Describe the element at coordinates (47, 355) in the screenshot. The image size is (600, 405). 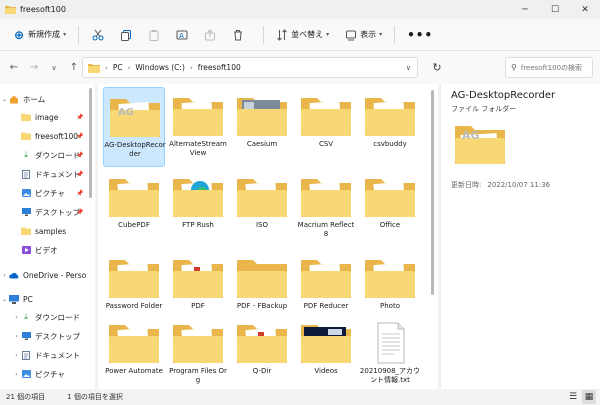
I see `nav-item-pc-documents: › ドキュメント` at that location.